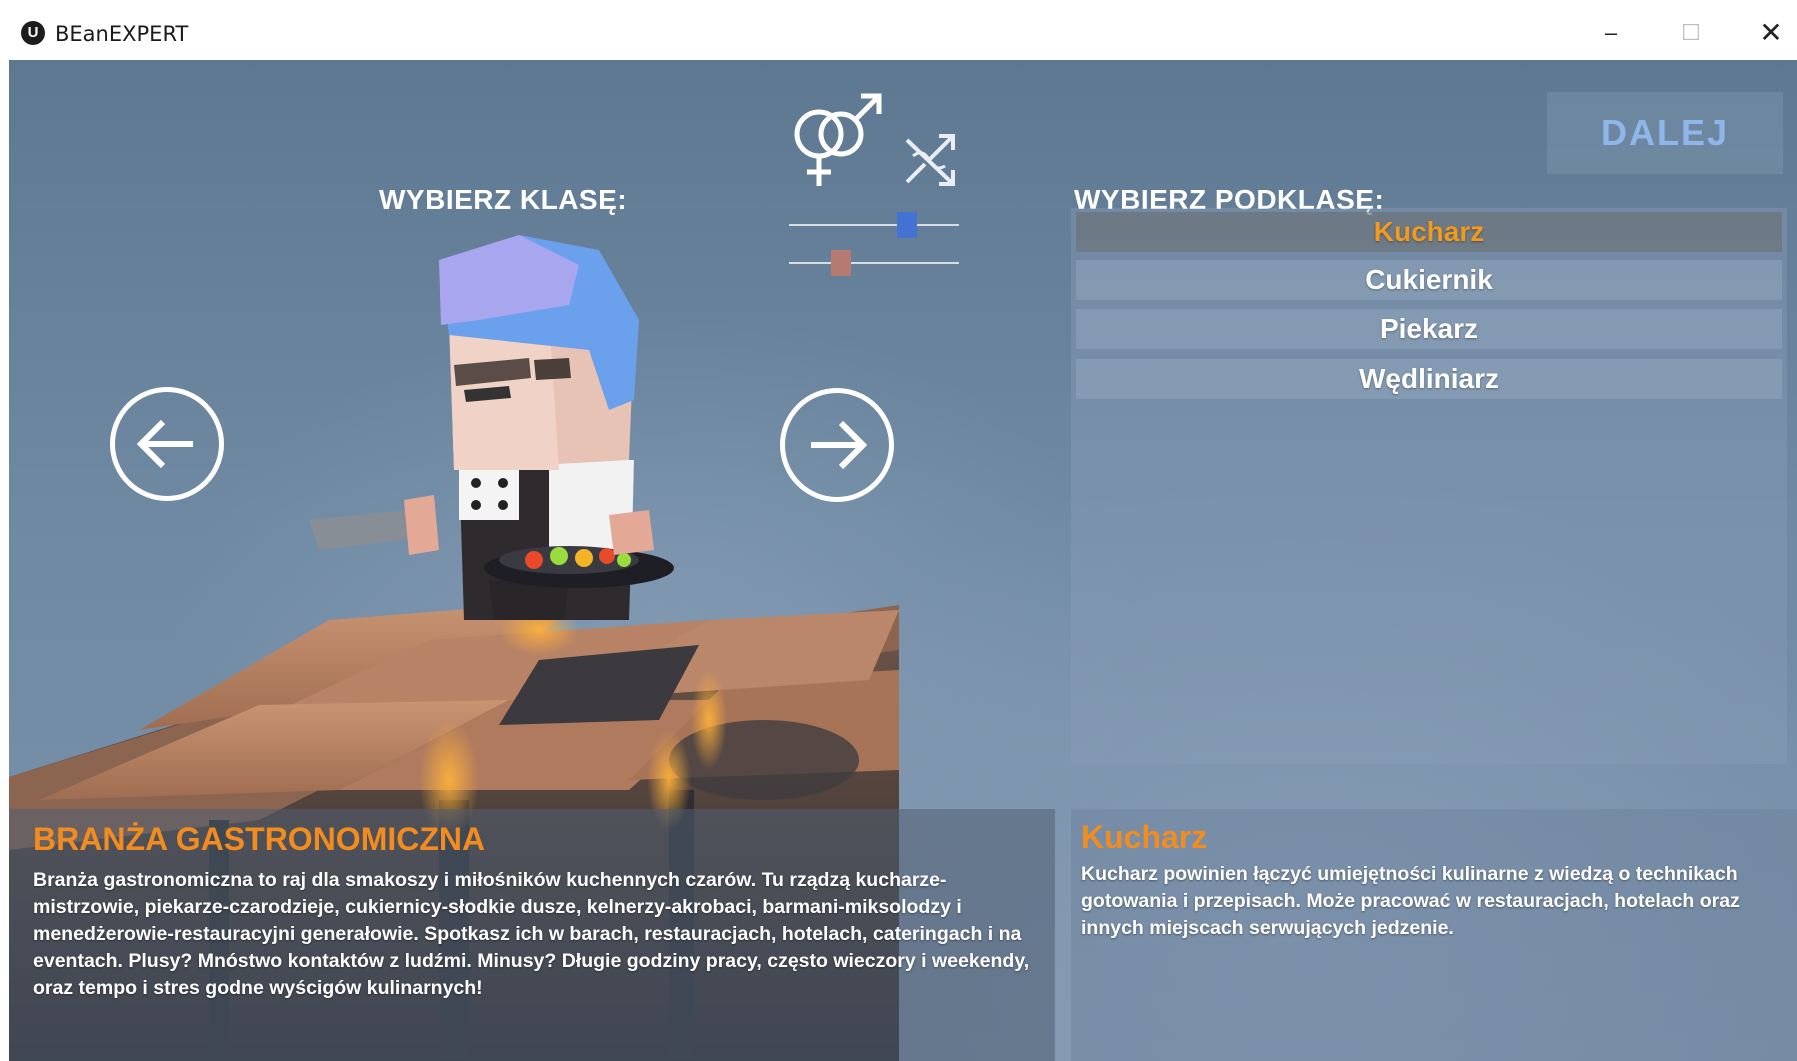 This screenshot has width=1797, height=1061. Describe the element at coordinates (503, 199) in the screenshot. I see `choose-class-label: WYBIERZ KLASĘ:` at that location.